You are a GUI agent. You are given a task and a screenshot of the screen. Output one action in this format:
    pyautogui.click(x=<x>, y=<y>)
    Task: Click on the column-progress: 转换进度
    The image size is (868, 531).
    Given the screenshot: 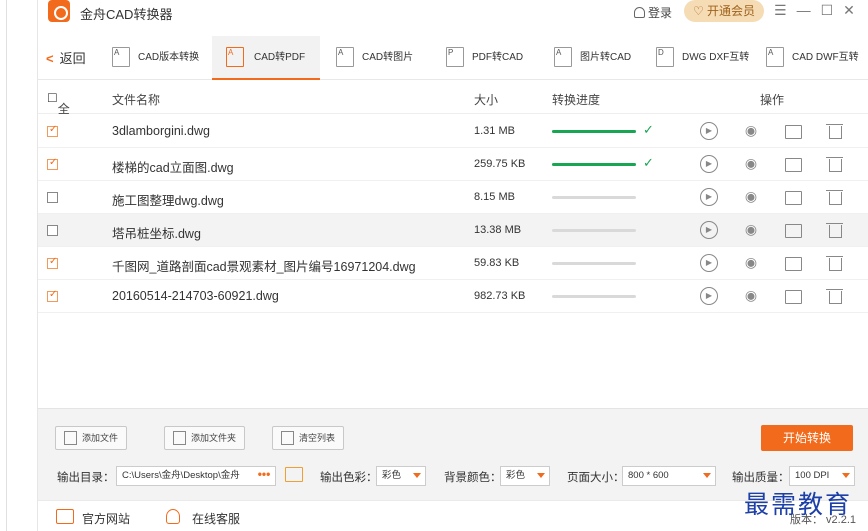 What is the action you would take?
    pyautogui.click(x=576, y=100)
    